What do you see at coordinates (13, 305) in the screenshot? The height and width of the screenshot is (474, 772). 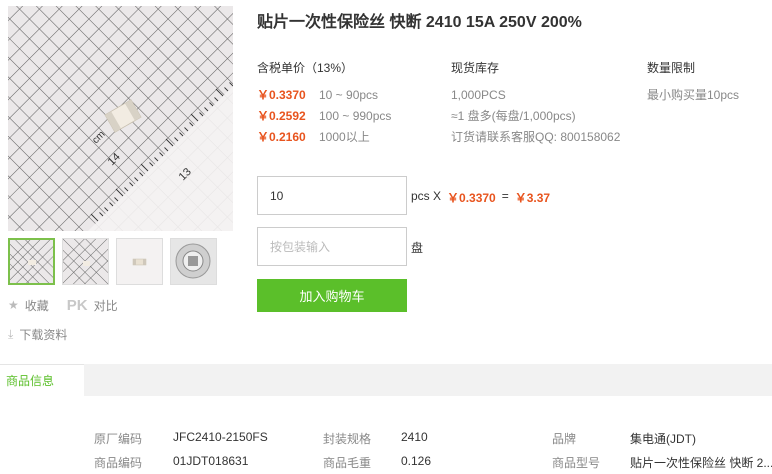 I see `star-icon: ★` at bounding box center [13, 305].